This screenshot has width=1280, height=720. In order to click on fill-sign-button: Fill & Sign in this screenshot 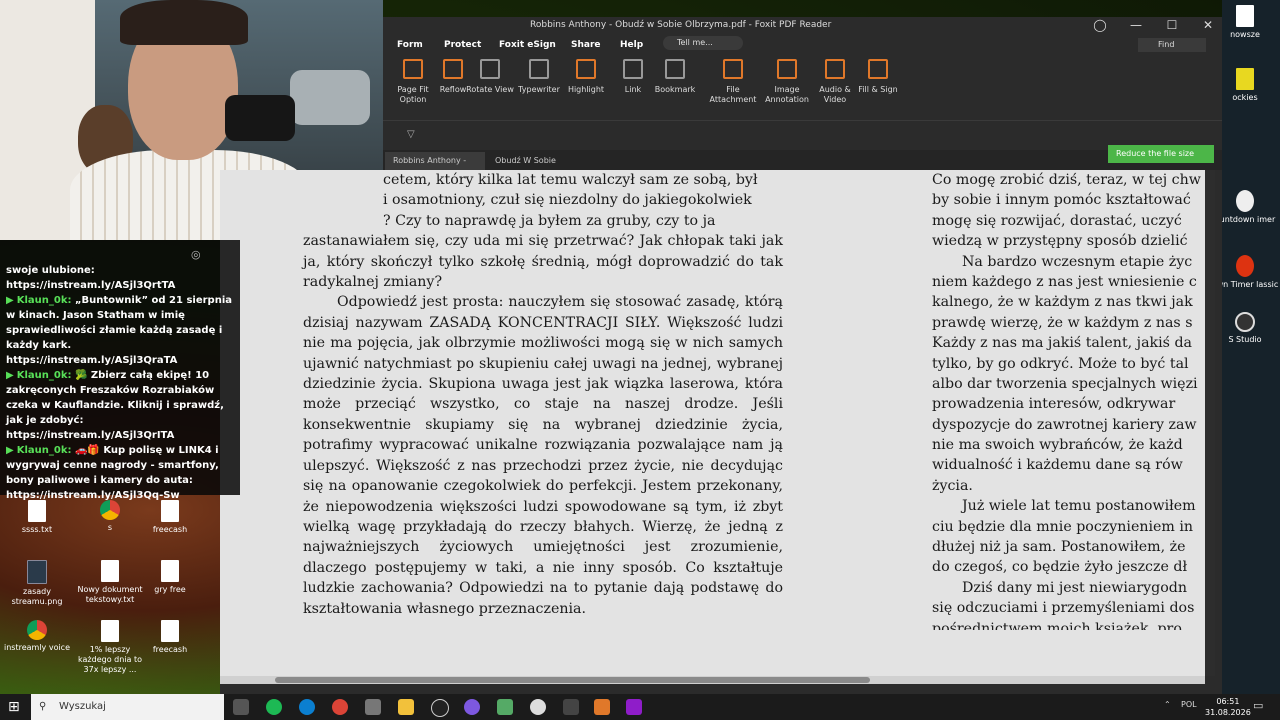, I will do `click(878, 77)`.